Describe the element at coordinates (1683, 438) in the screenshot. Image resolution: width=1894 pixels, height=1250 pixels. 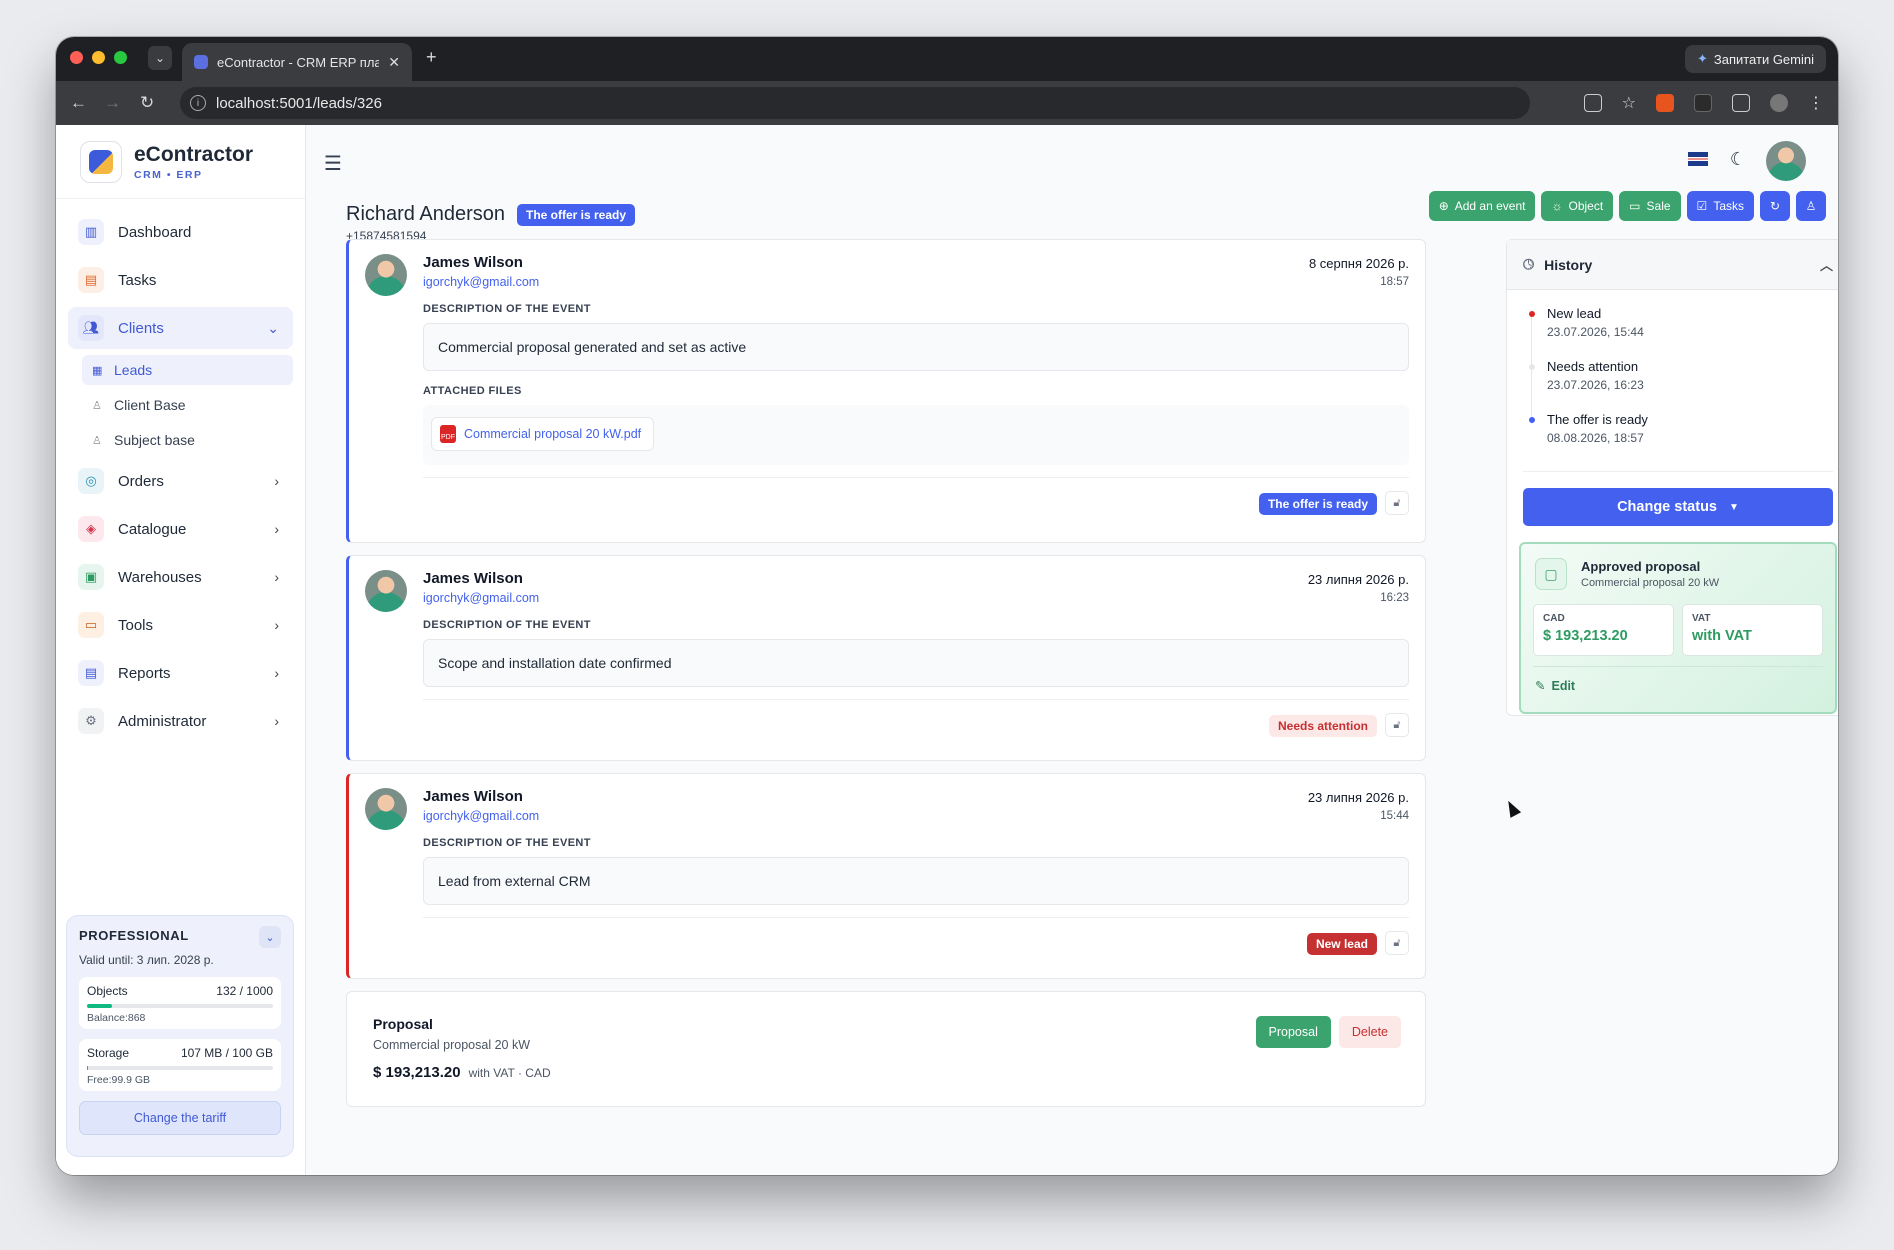
I see `history-item: The offer is ready 08.08.2026, 18:57` at that location.